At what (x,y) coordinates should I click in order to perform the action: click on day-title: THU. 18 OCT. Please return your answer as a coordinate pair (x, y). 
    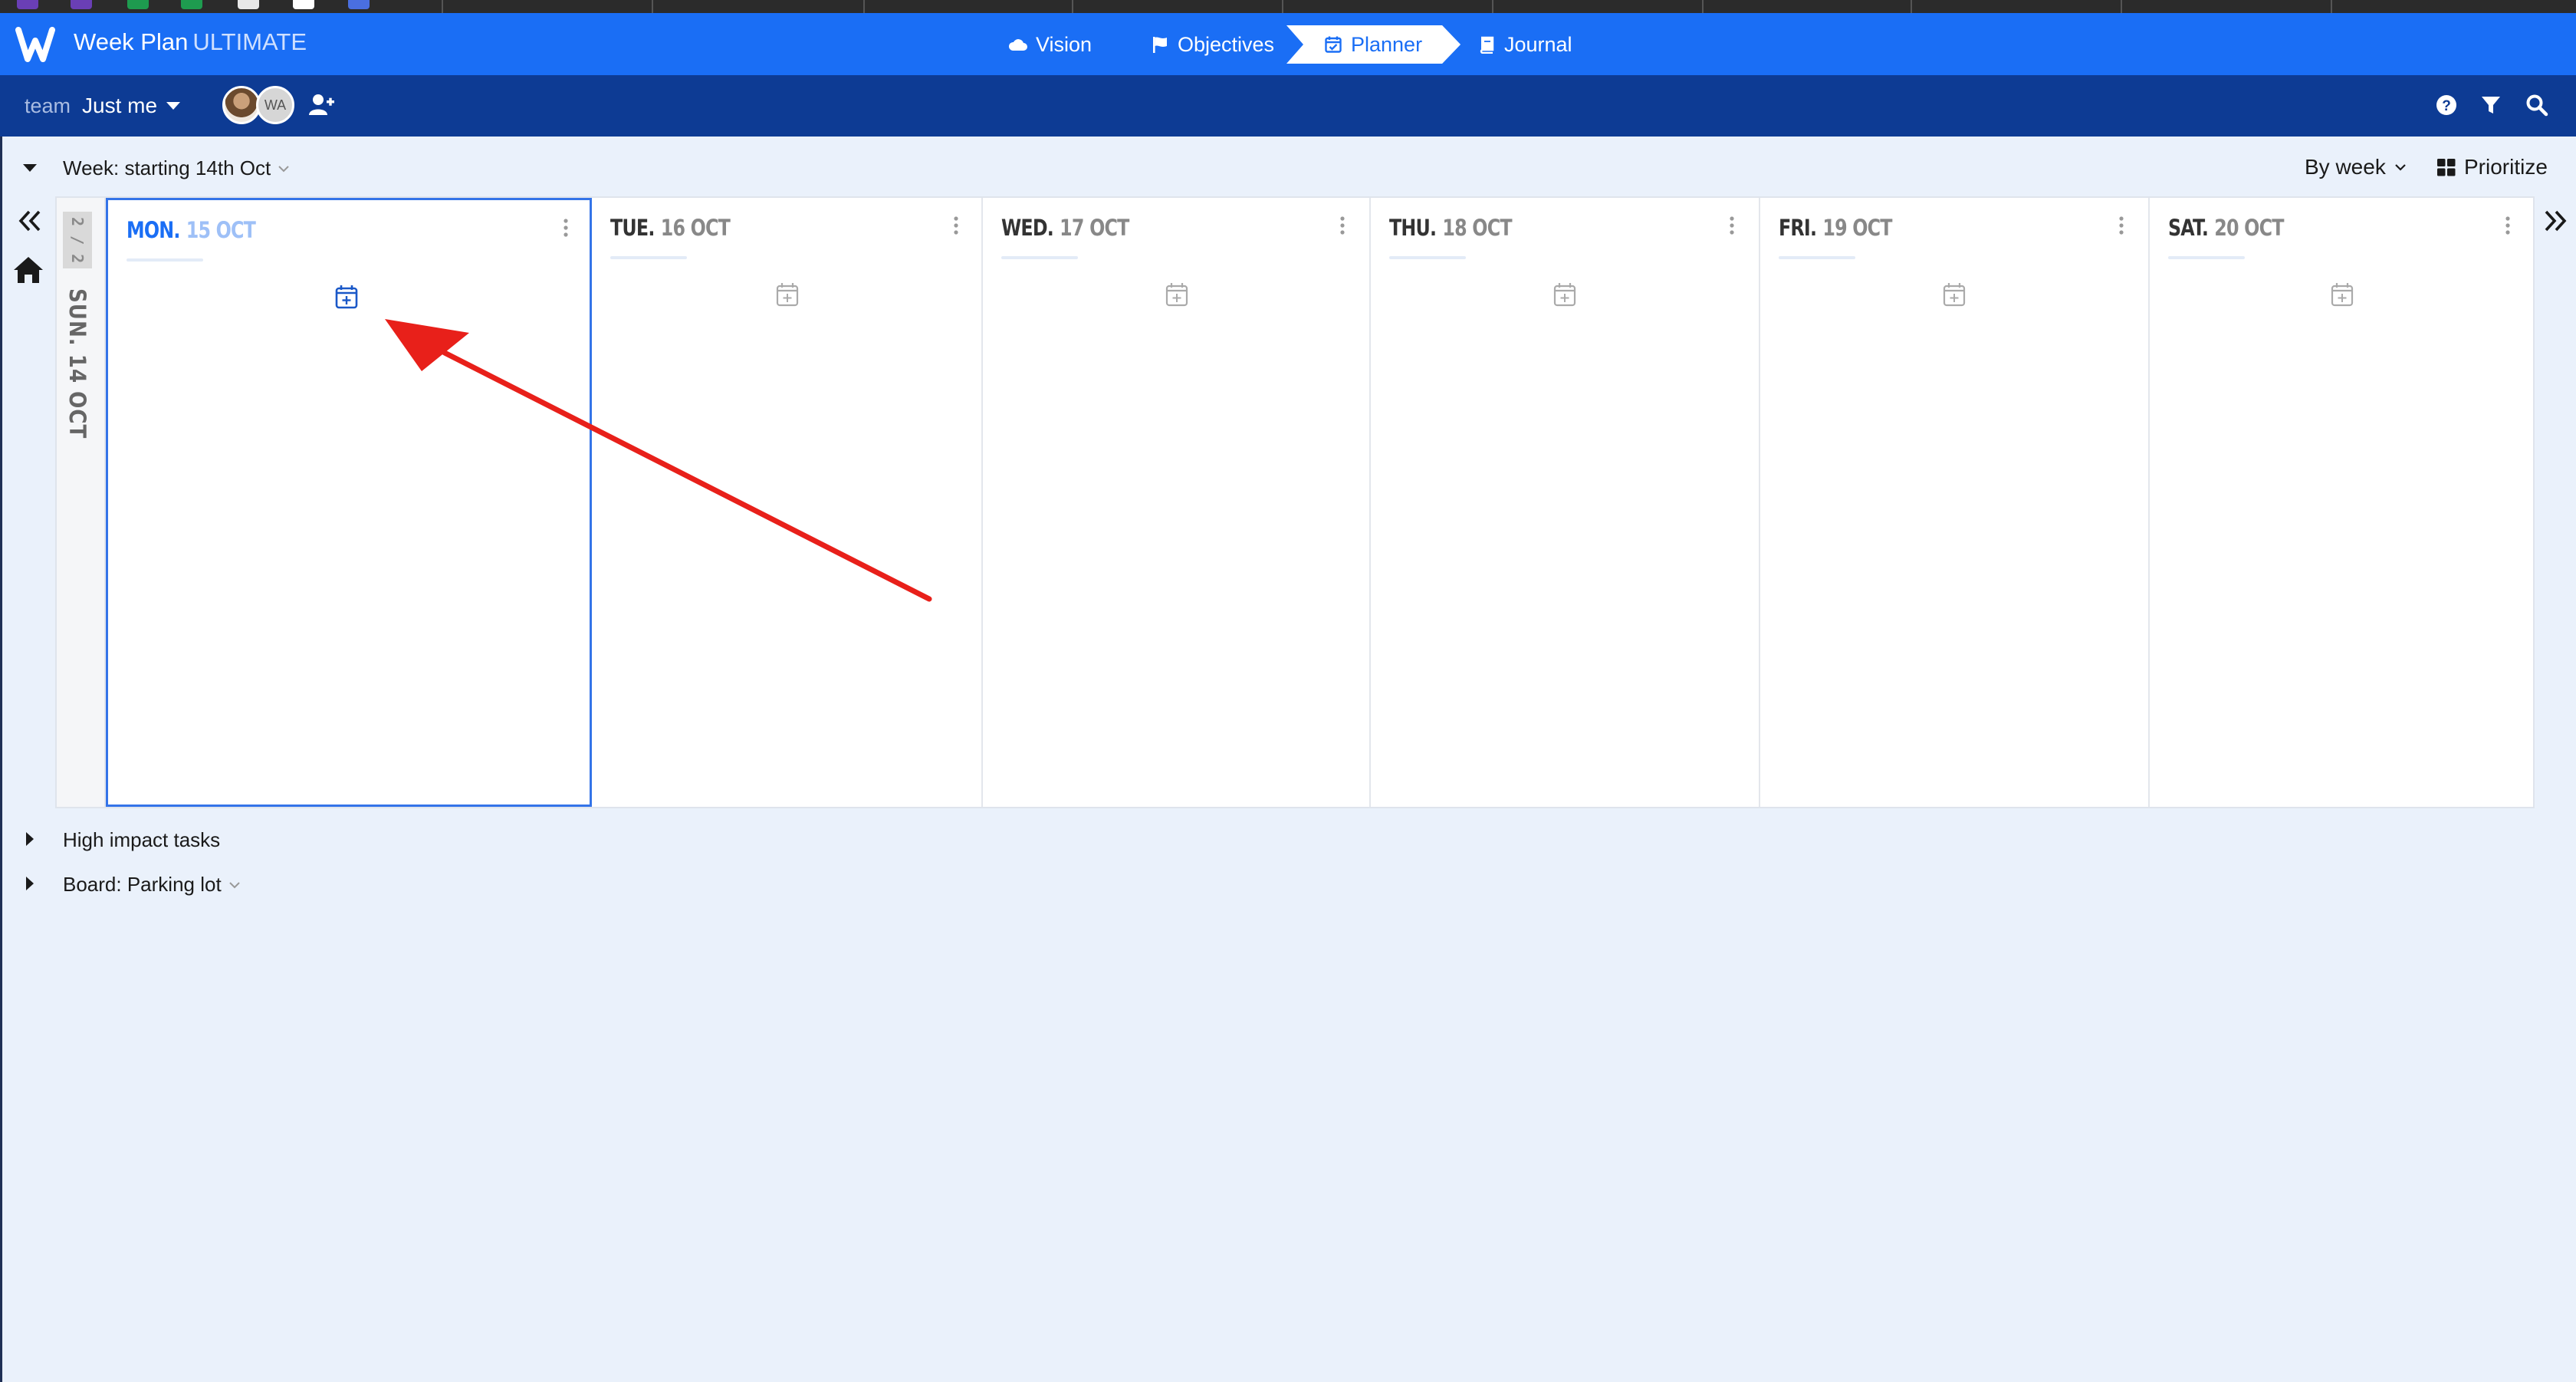
    Looking at the image, I should click on (1451, 228).